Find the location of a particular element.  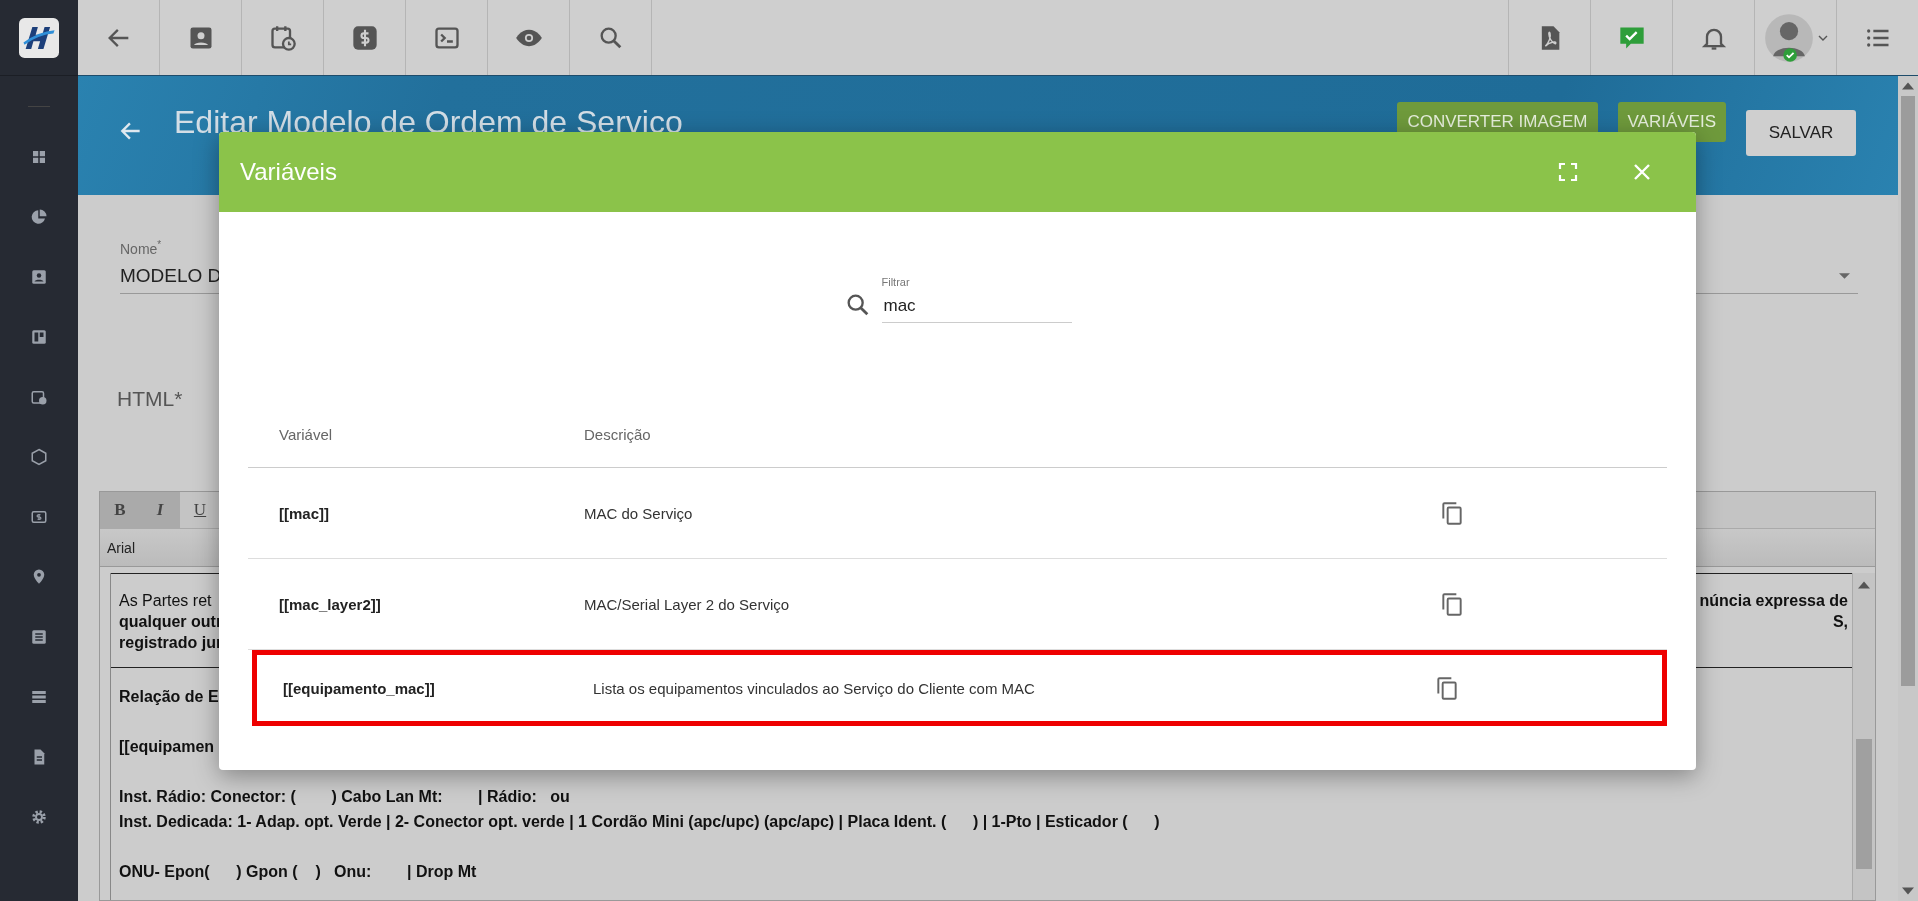

board-icon is located at coordinates (39, 337).